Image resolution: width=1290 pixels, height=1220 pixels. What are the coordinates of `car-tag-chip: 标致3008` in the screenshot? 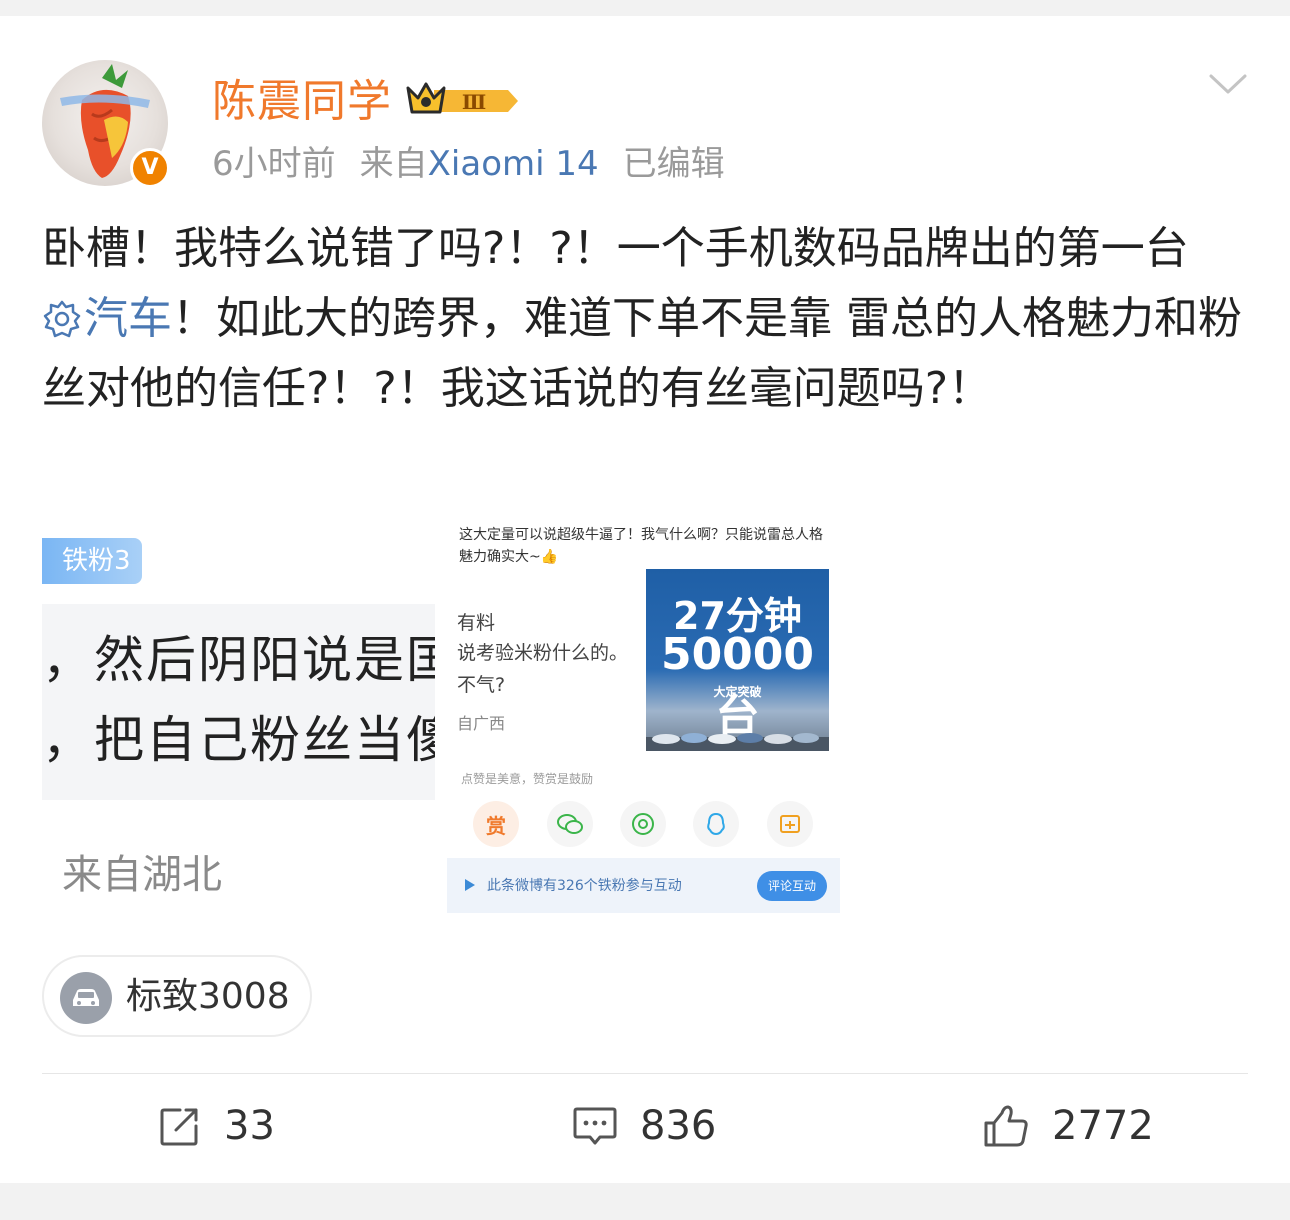 It's located at (177, 996).